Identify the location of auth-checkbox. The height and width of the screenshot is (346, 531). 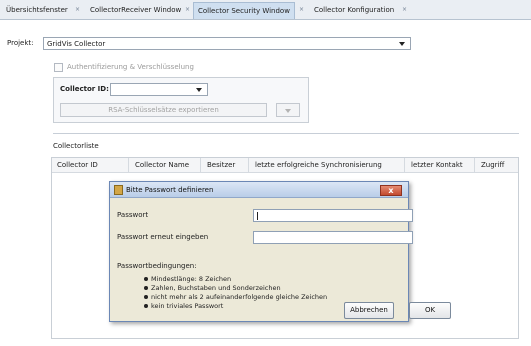
(58, 67).